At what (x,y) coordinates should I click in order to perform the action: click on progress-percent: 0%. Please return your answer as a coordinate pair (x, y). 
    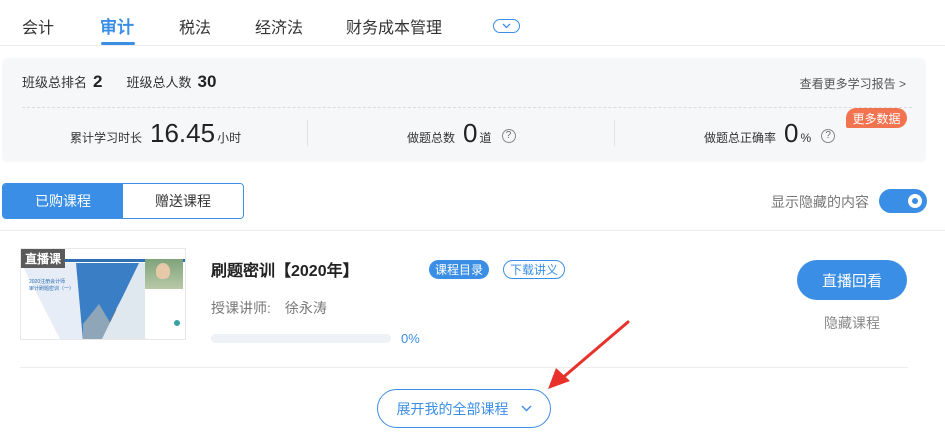
    Looking at the image, I should click on (410, 338).